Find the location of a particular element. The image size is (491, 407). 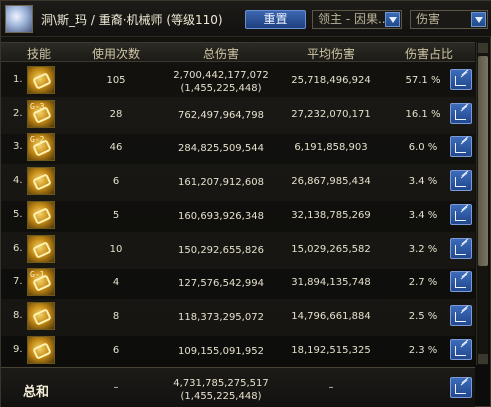

row-index: 1. is located at coordinates (18, 79).